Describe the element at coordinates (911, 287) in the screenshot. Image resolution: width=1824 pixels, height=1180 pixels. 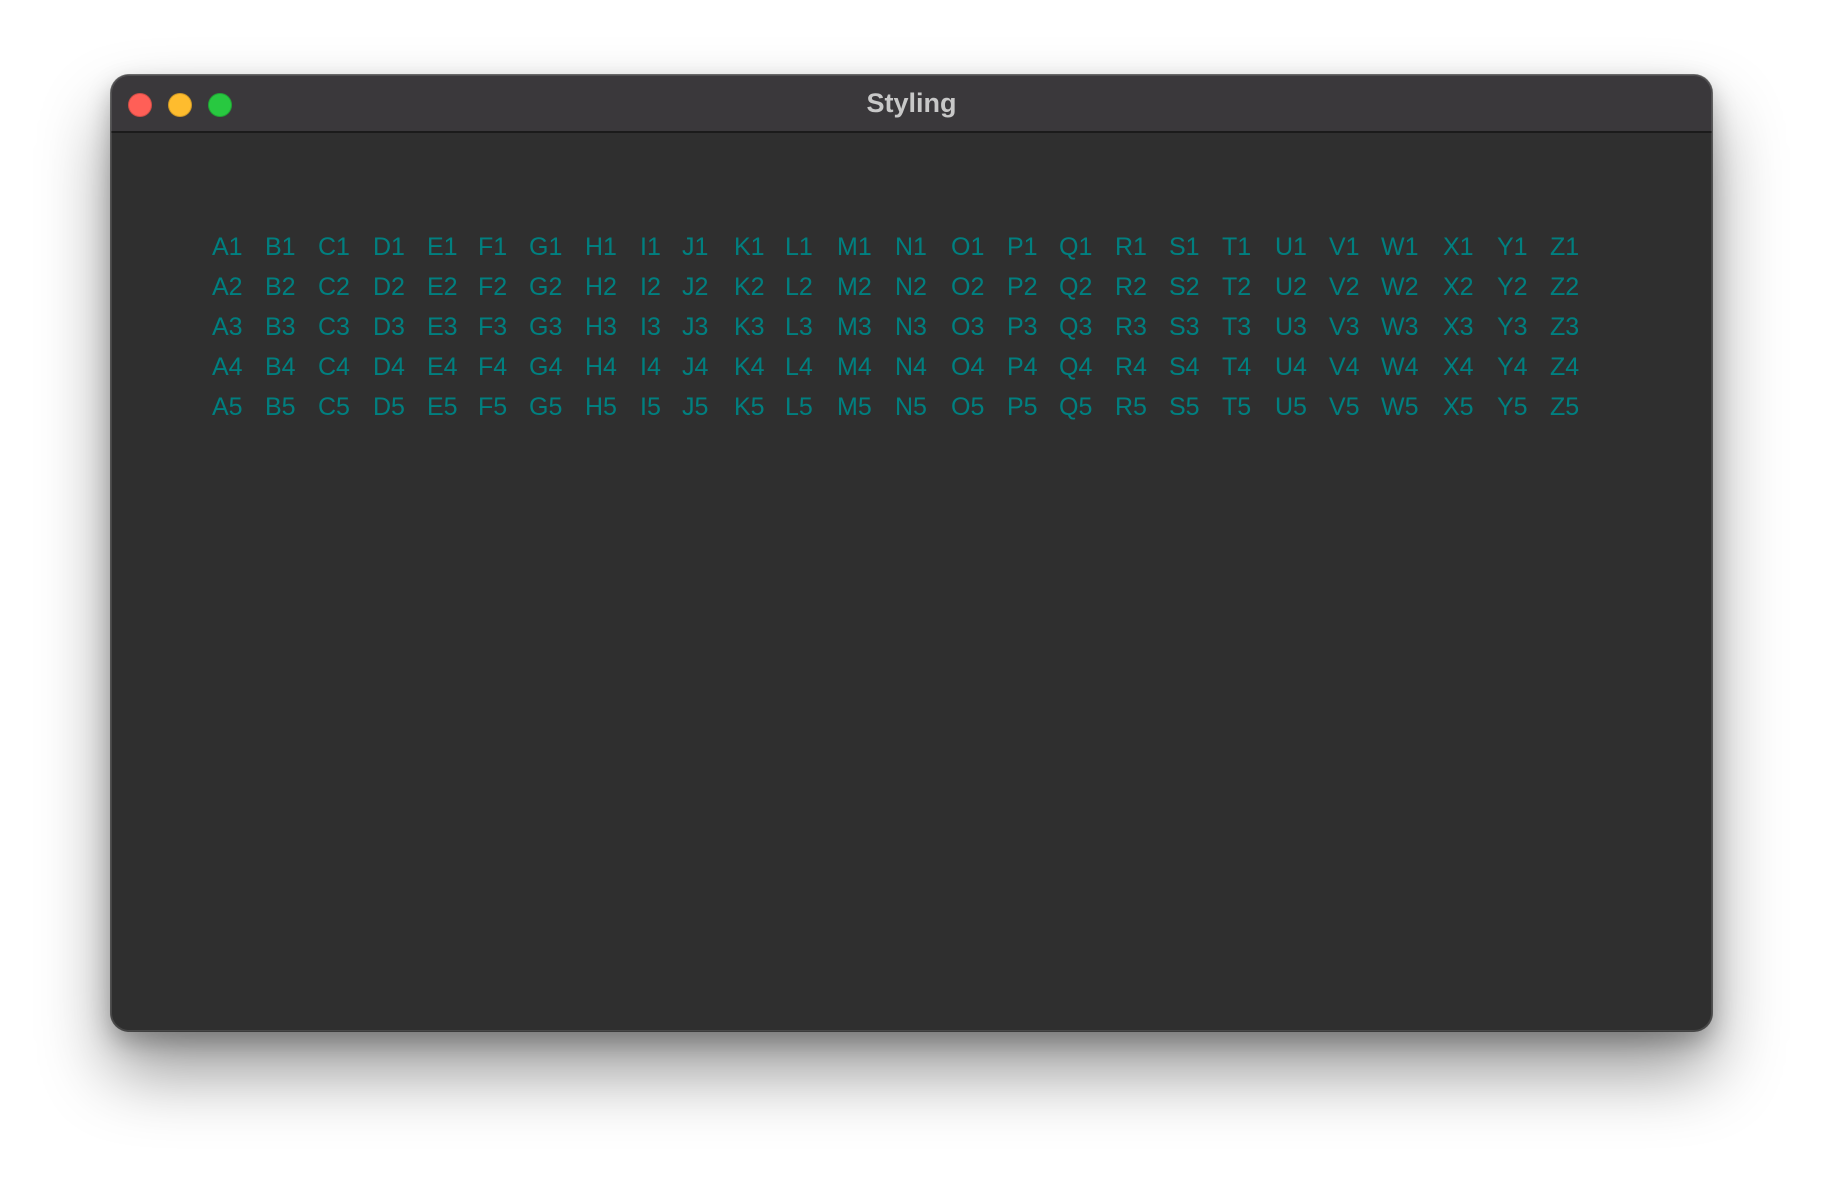
I see `grid-label: N2` at that location.